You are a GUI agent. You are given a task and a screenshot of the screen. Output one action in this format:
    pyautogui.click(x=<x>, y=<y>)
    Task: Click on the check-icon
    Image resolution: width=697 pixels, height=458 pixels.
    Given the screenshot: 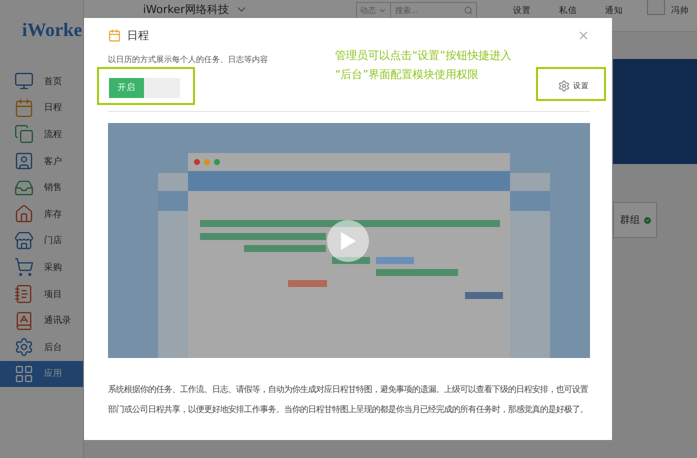 What is the action you would take?
    pyautogui.click(x=647, y=220)
    